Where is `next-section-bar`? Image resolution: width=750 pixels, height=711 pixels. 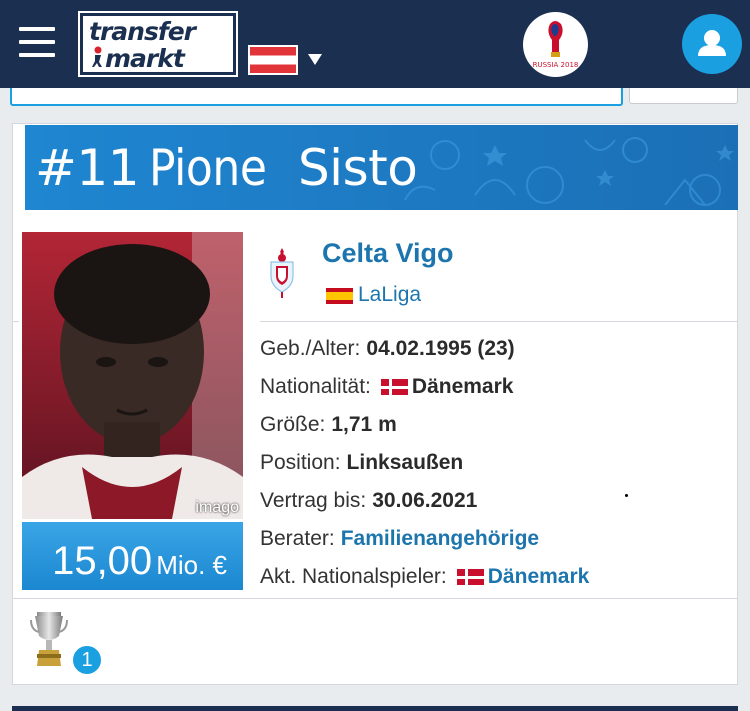 next-section-bar is located at coordinates (375, 708).